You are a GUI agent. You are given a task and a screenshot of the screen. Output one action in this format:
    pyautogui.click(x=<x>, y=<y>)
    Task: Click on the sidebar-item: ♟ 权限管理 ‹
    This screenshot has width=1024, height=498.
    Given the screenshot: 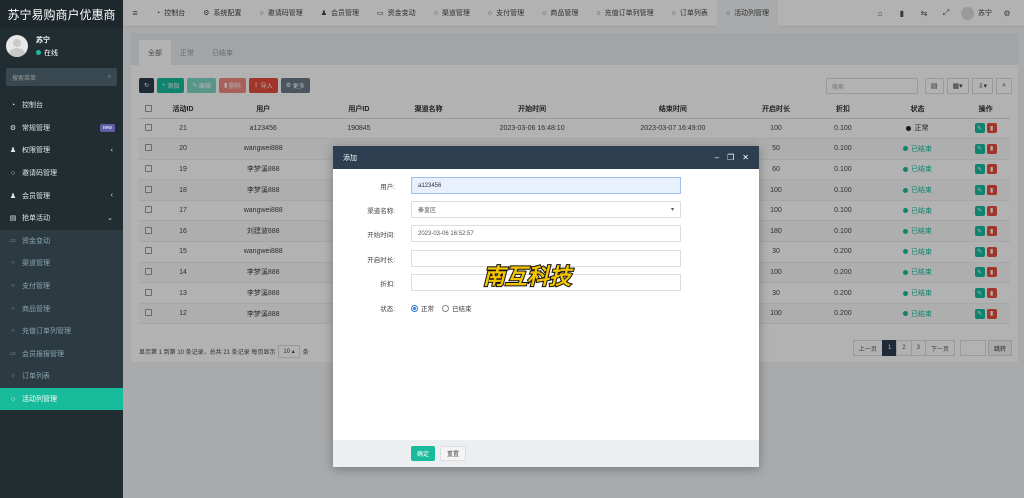 What is the action you would take?
    pyautogui.click(x=61, y=150)
    